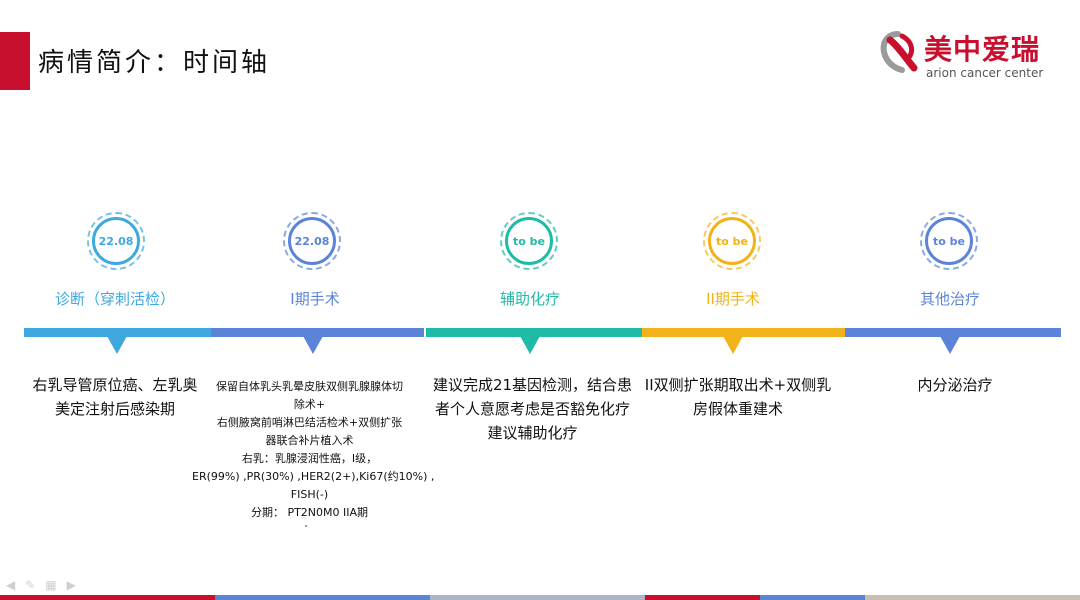 The height and width of the screenshot is (600, 1080). Describe the element at coordinates (738, 385) in the screenshot. I see `description-line: II双侧扩张期取出术+双侧乳` at that location.